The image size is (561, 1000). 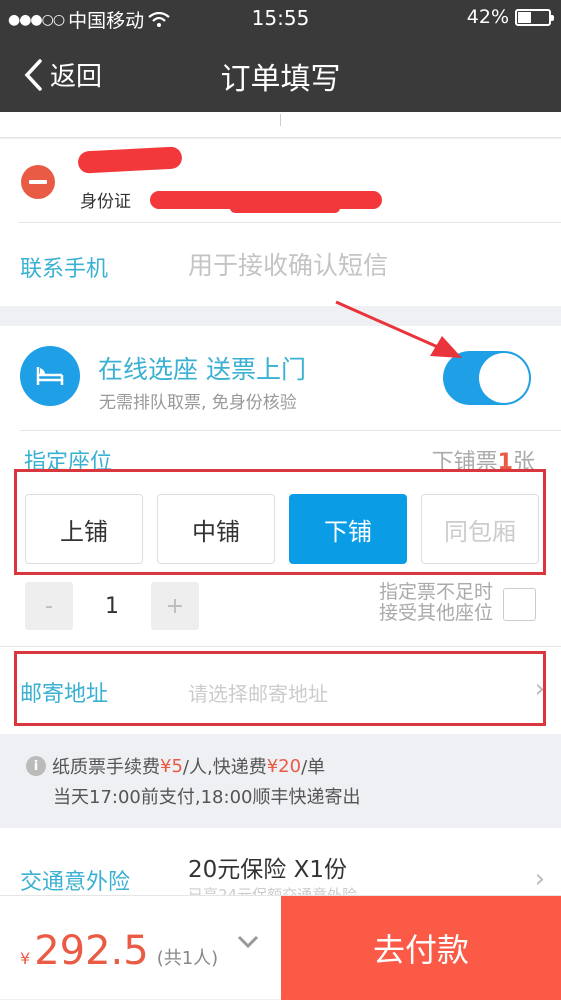 I want to click on quantity-value: 1, so click(x=112, y=606).